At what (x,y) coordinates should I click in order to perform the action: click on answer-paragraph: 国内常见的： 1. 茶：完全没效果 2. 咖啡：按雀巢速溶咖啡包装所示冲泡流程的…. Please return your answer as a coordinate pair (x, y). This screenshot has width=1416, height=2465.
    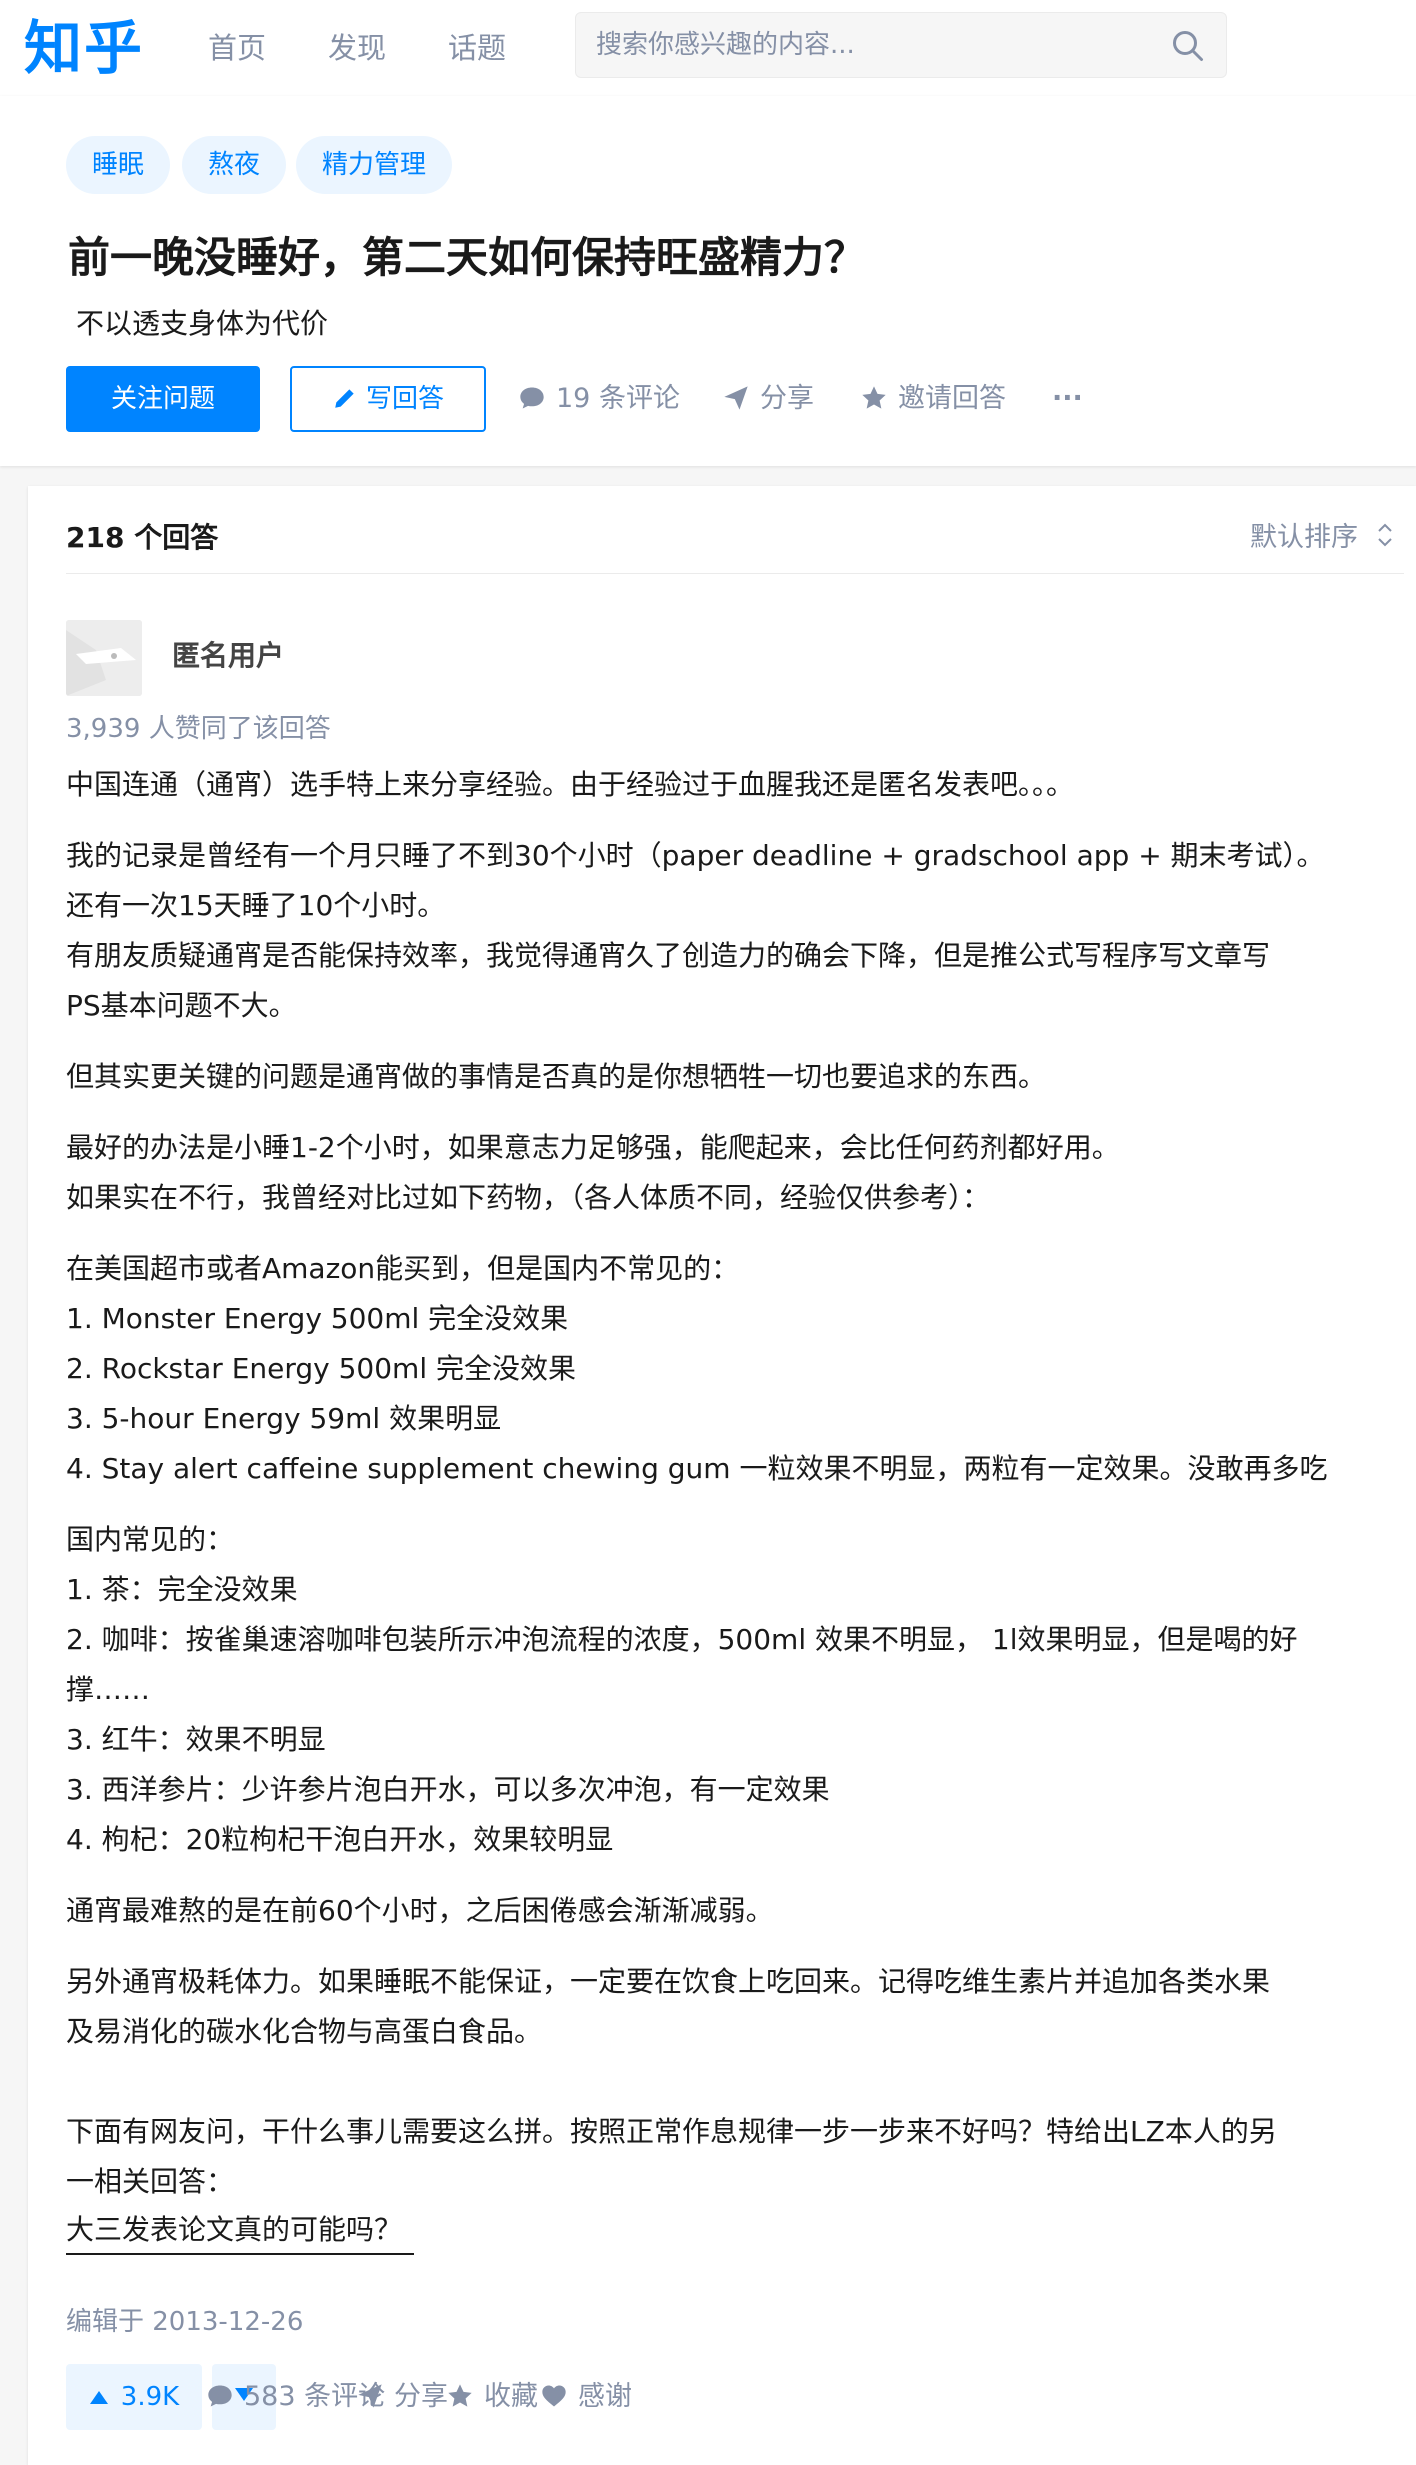
    Looking at the image, I should click on (682, 1689).